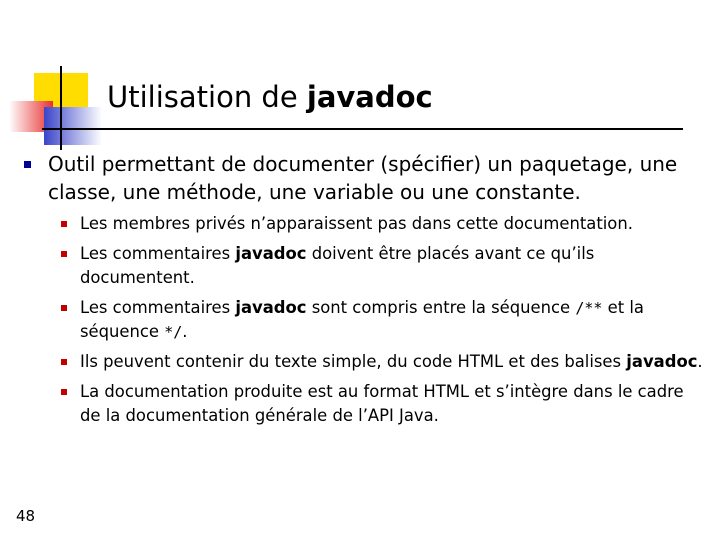 The image size is (720, 540). What do you see at coordinates (73, 126) in the screenshot?
I see `logo-blue-gradient` at bounding box center [73, 126].